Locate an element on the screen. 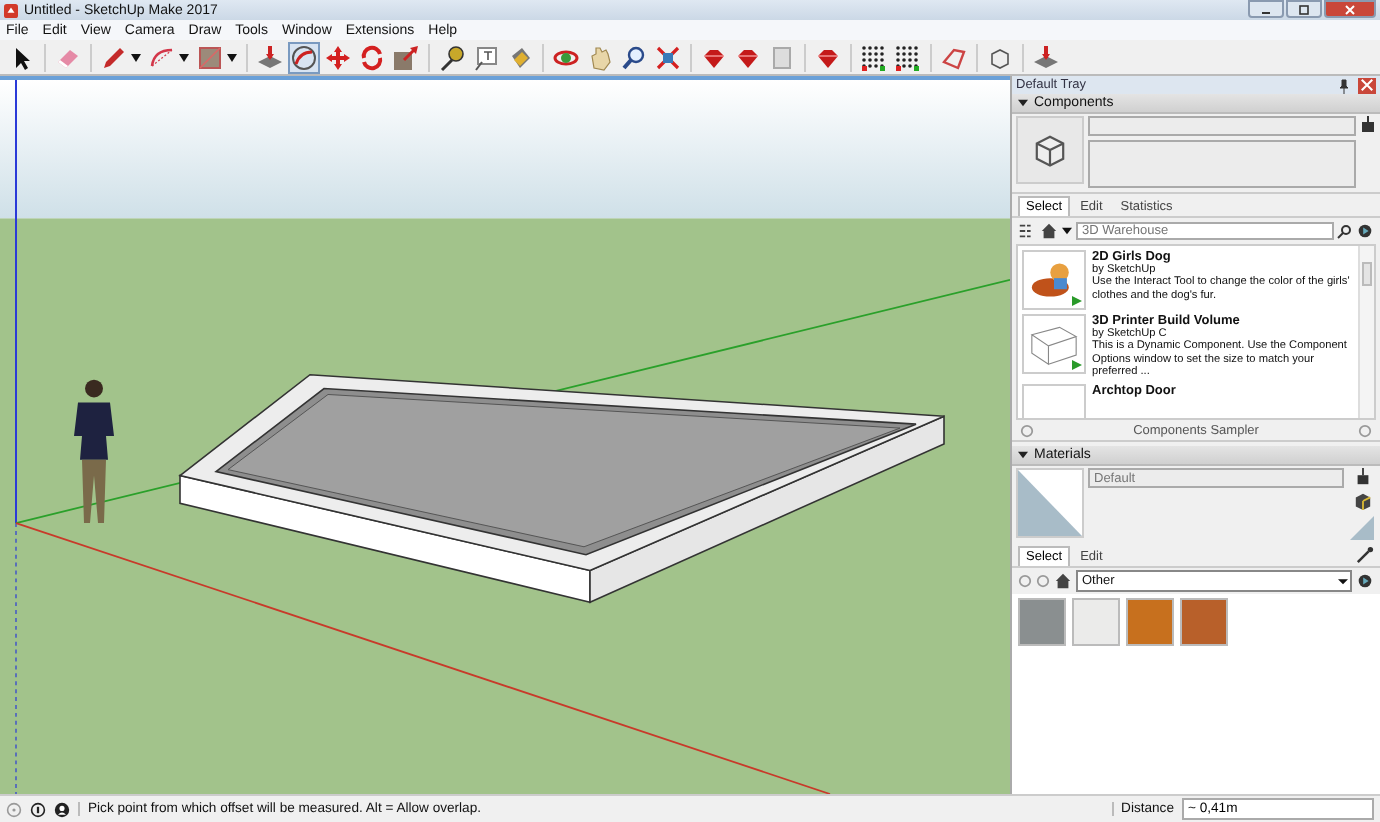 The height and width of the screenshot is (822, 1380). view-options-icon is located at coordinates (1027, 231).